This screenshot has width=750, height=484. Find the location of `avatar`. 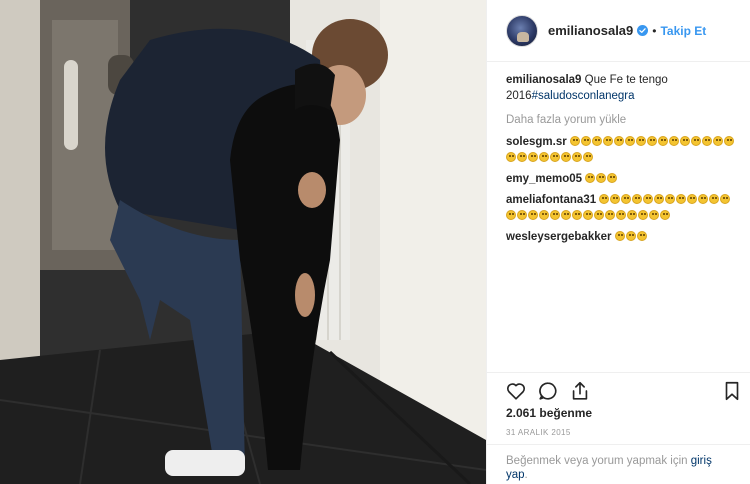

avatar is located at coordinates (522, 30).